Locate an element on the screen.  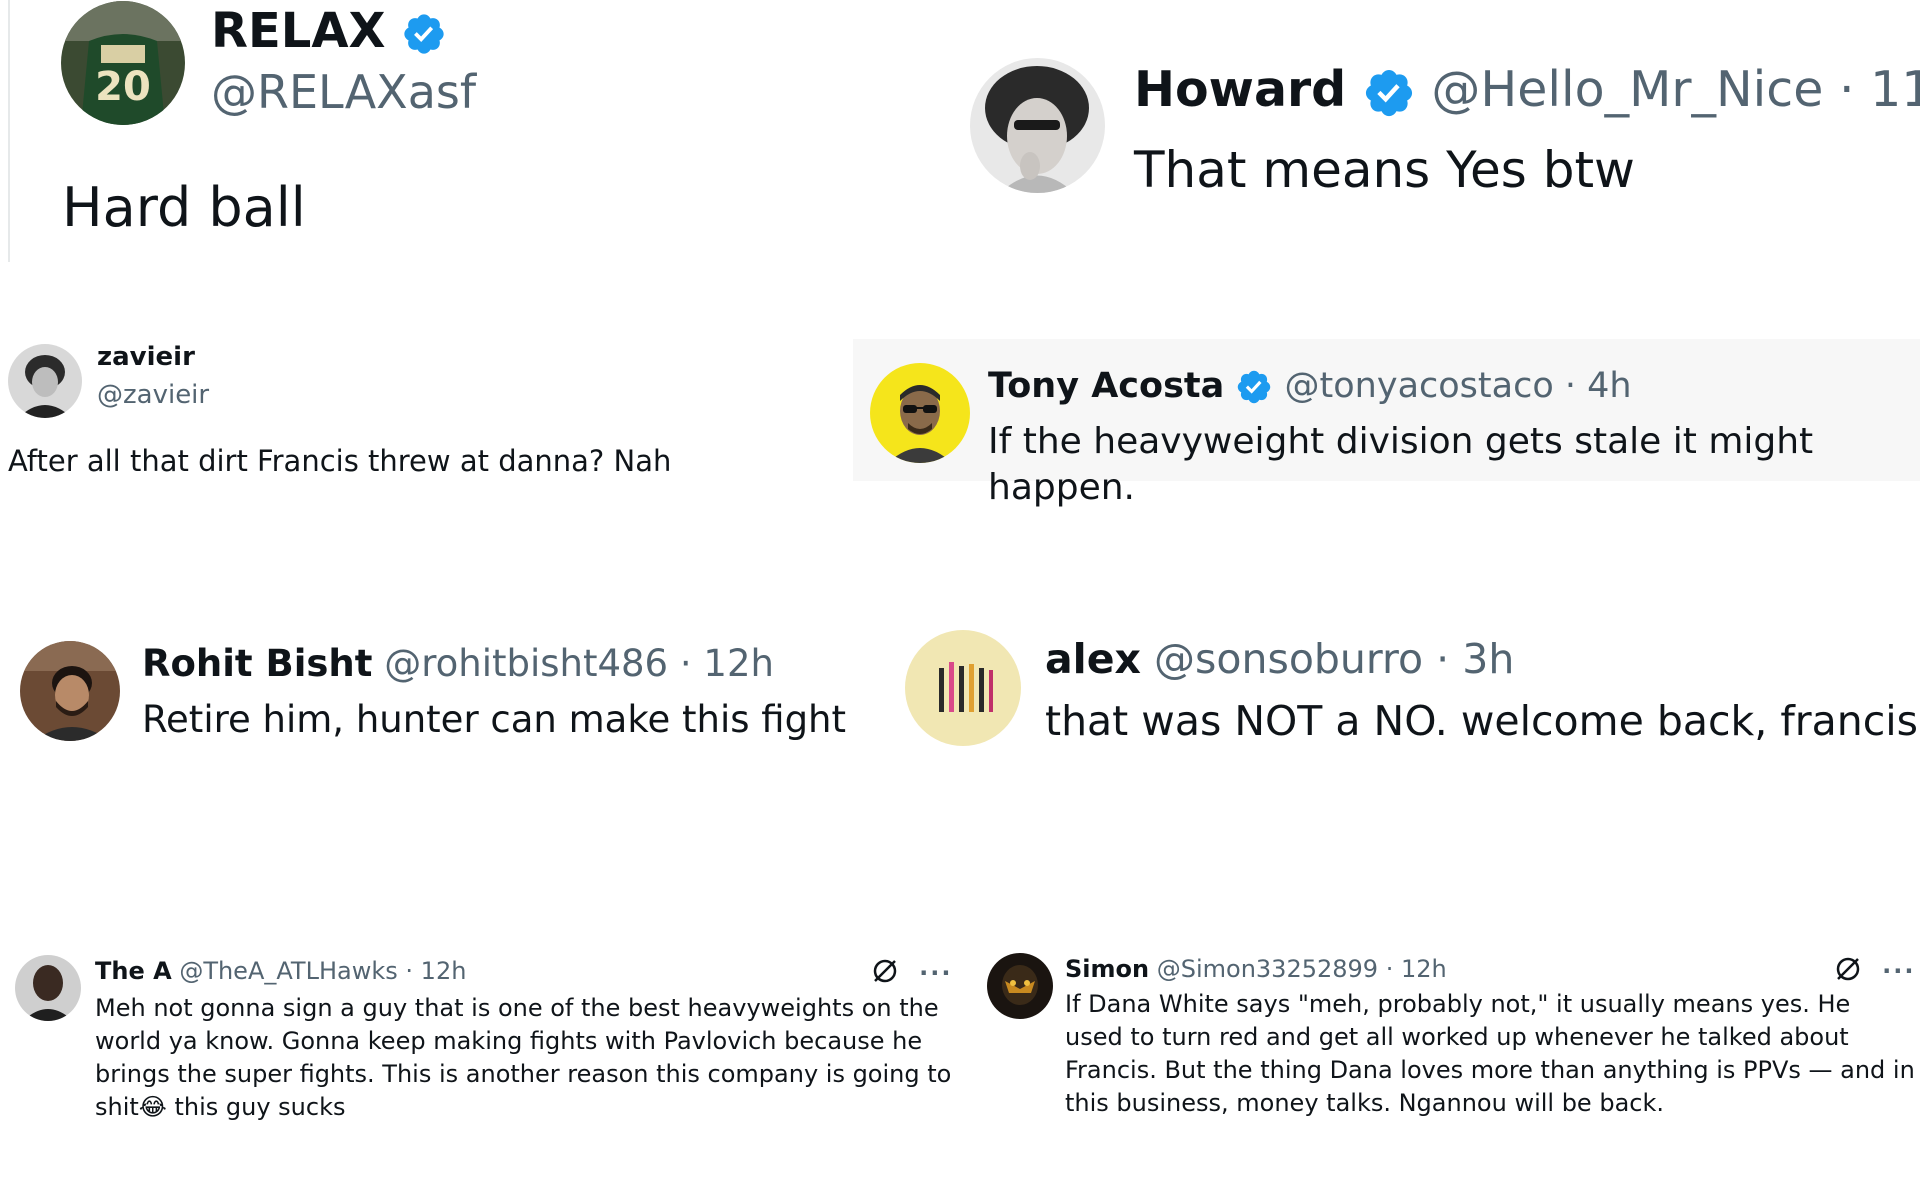
author-handle: @tonyacostaco is located at coordinates (1419, 386).